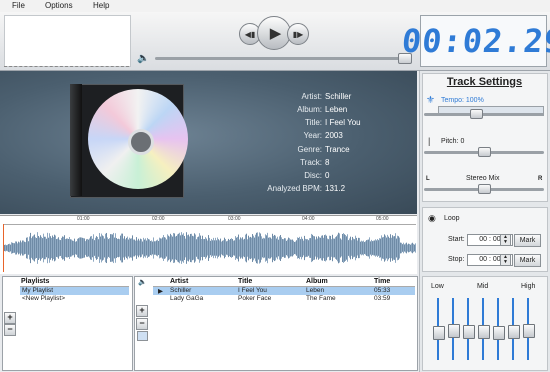  Describe the element at coordinates (59, 5) in the screenshot. I see `menu-options: Options` at that location.